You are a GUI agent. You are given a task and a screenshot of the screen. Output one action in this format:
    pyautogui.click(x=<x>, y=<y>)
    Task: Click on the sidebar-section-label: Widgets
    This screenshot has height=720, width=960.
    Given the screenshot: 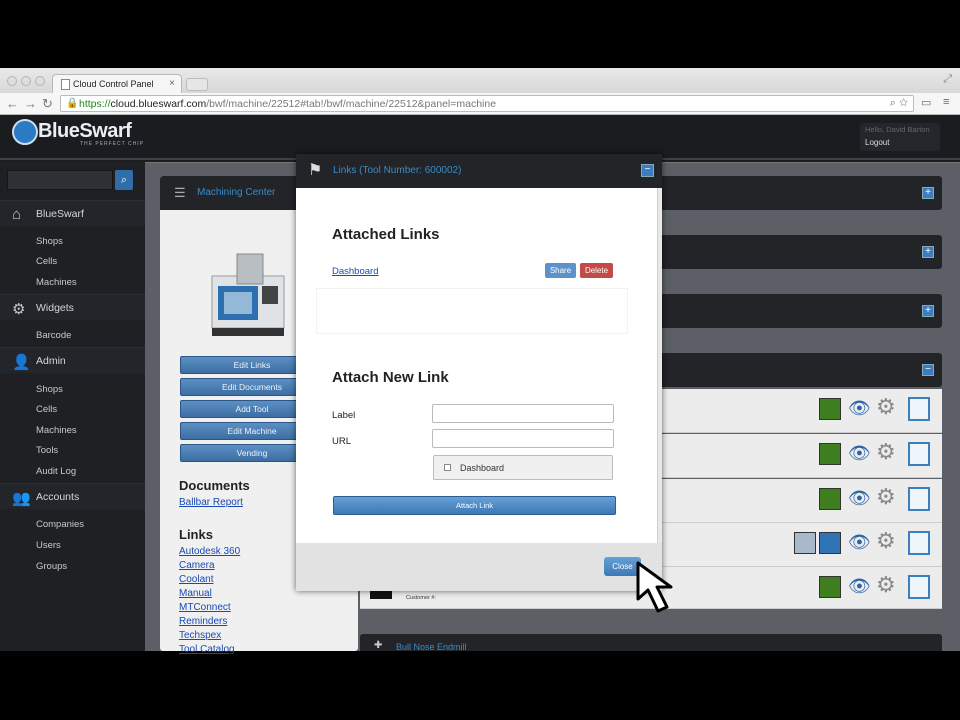 What is the action you would take?
    pyautogui.click(x=55, y=308)
    